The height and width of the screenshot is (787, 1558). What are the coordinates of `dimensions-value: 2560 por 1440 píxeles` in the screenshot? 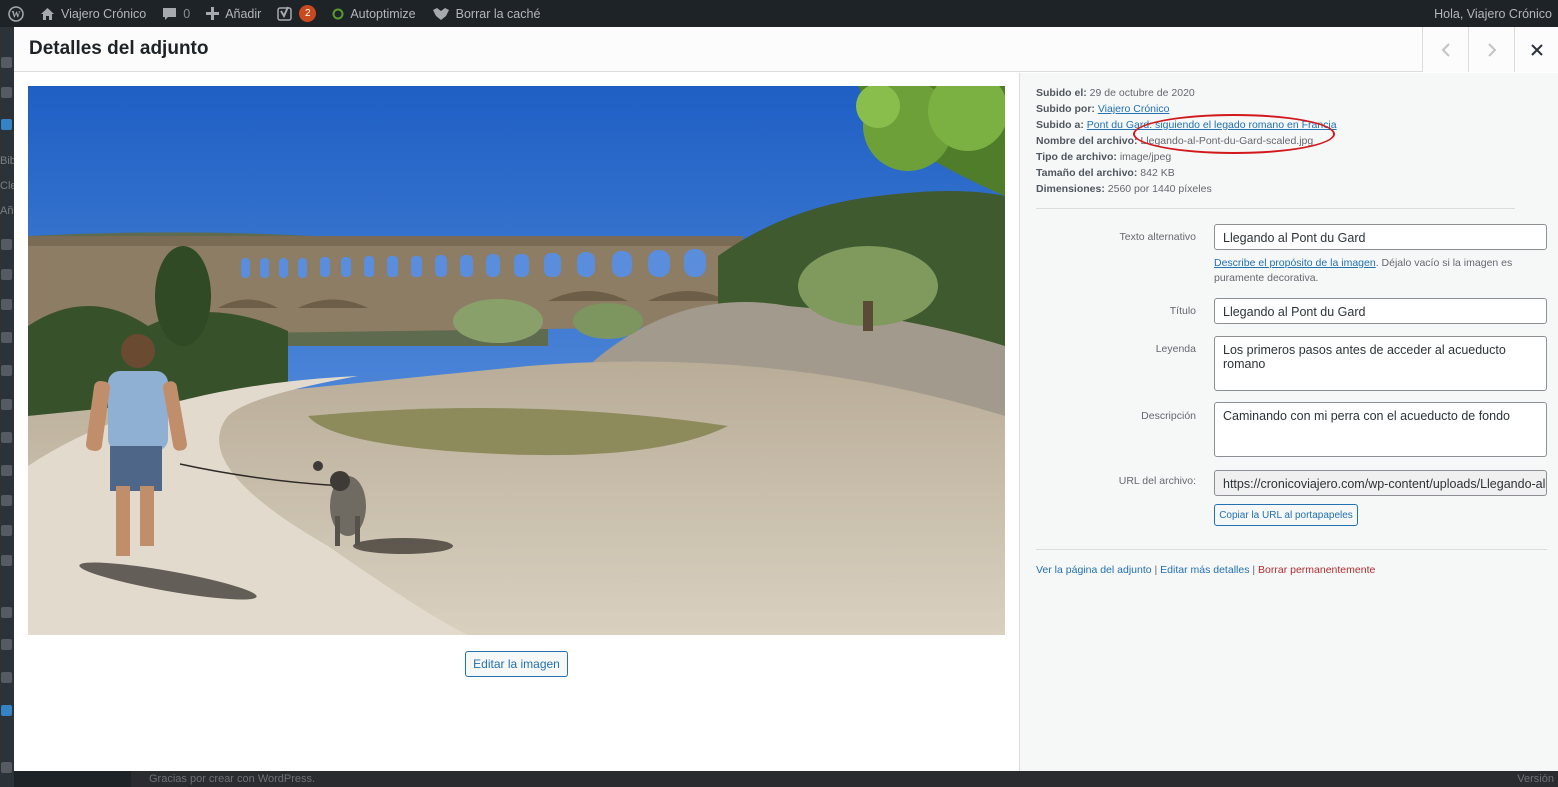 It's located at (1159, 189).